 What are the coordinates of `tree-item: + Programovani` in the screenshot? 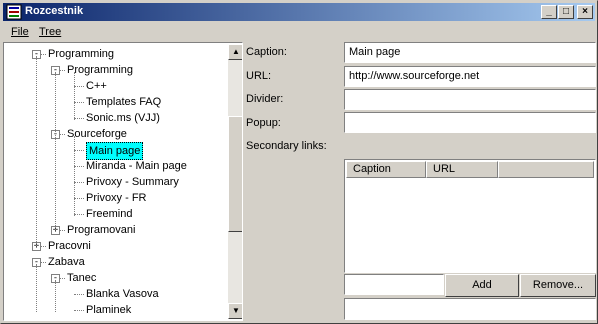 It's located at (116, 230).